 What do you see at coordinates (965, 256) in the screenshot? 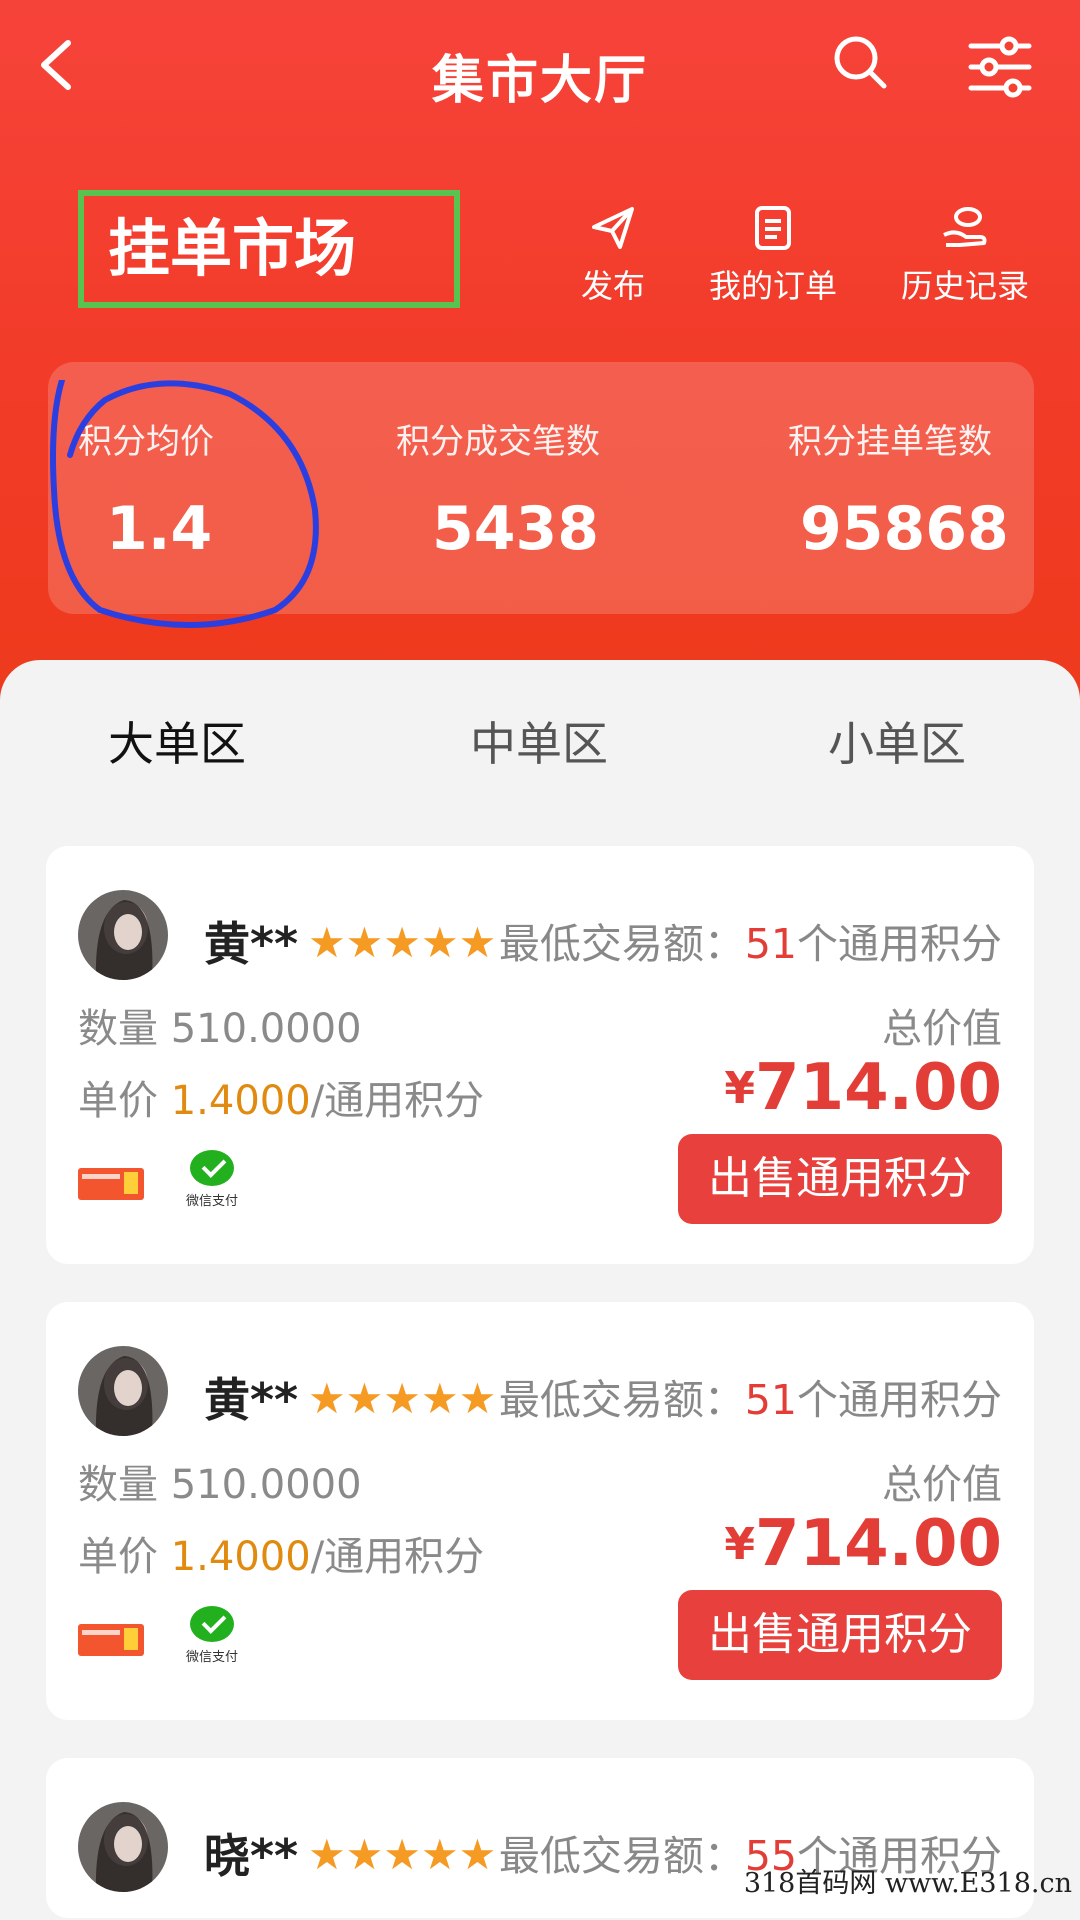
I see `history-button: 历史记录` at bounding box center [965, 256].